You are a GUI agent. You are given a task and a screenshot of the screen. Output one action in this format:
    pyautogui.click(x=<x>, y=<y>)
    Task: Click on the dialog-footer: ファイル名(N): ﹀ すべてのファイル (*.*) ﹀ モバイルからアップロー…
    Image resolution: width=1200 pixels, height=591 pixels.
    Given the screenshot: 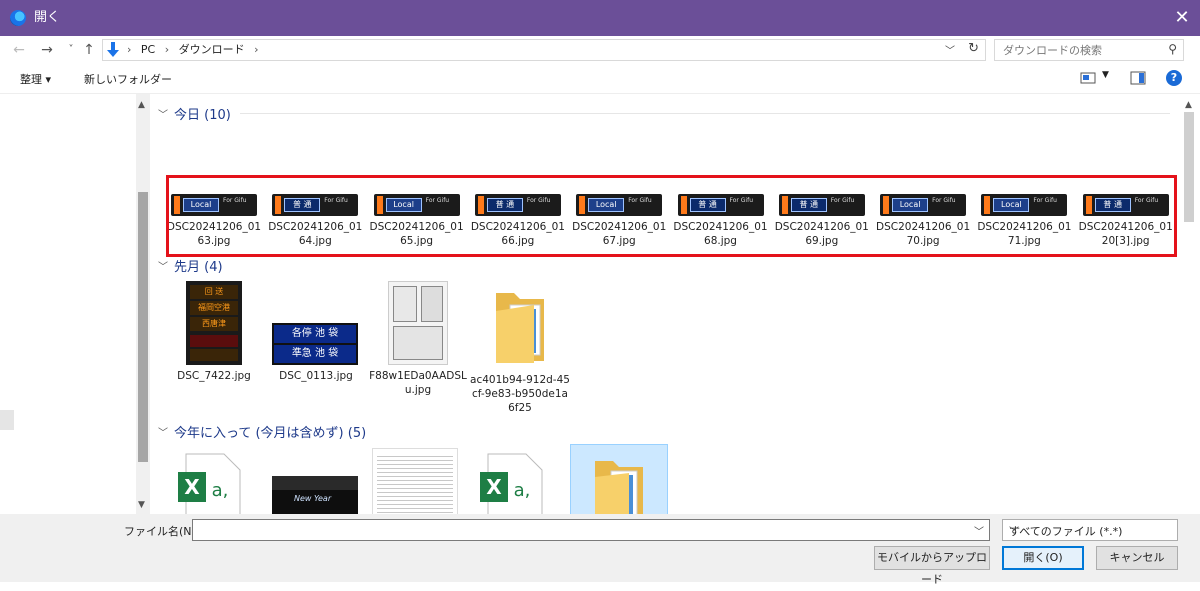 What is the action you would take?
    pyautogui.click(x=600, y=550)
    